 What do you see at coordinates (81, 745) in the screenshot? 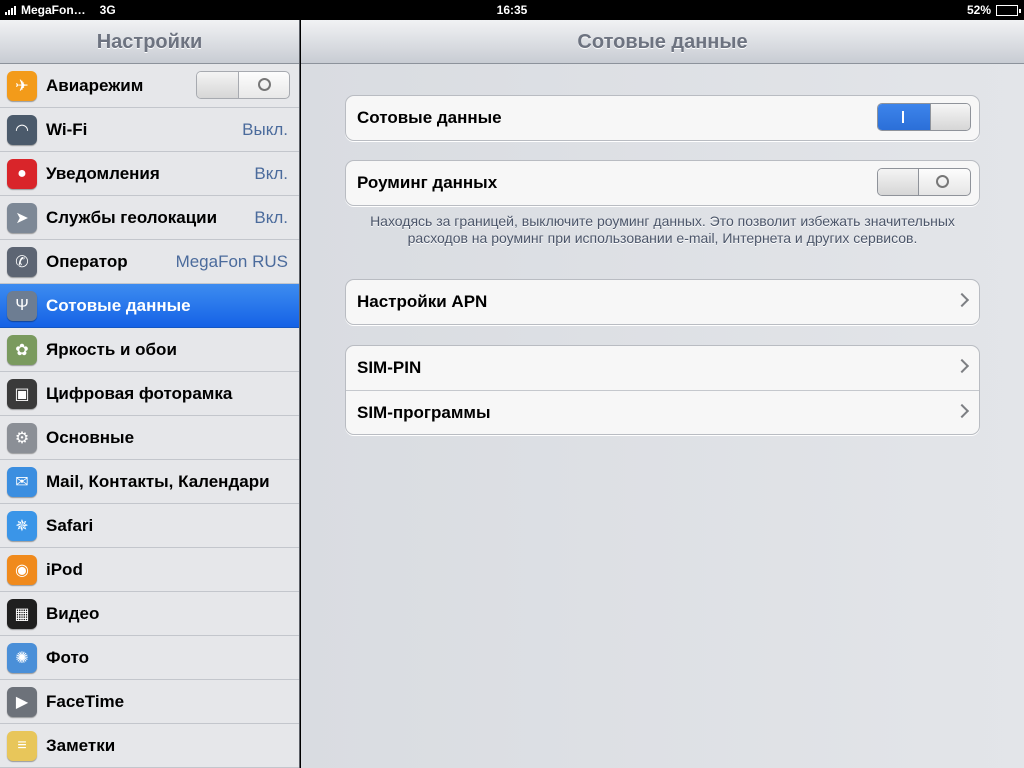
I see `sidebar-item-label: Заметки` at bounding box center [81, 745].